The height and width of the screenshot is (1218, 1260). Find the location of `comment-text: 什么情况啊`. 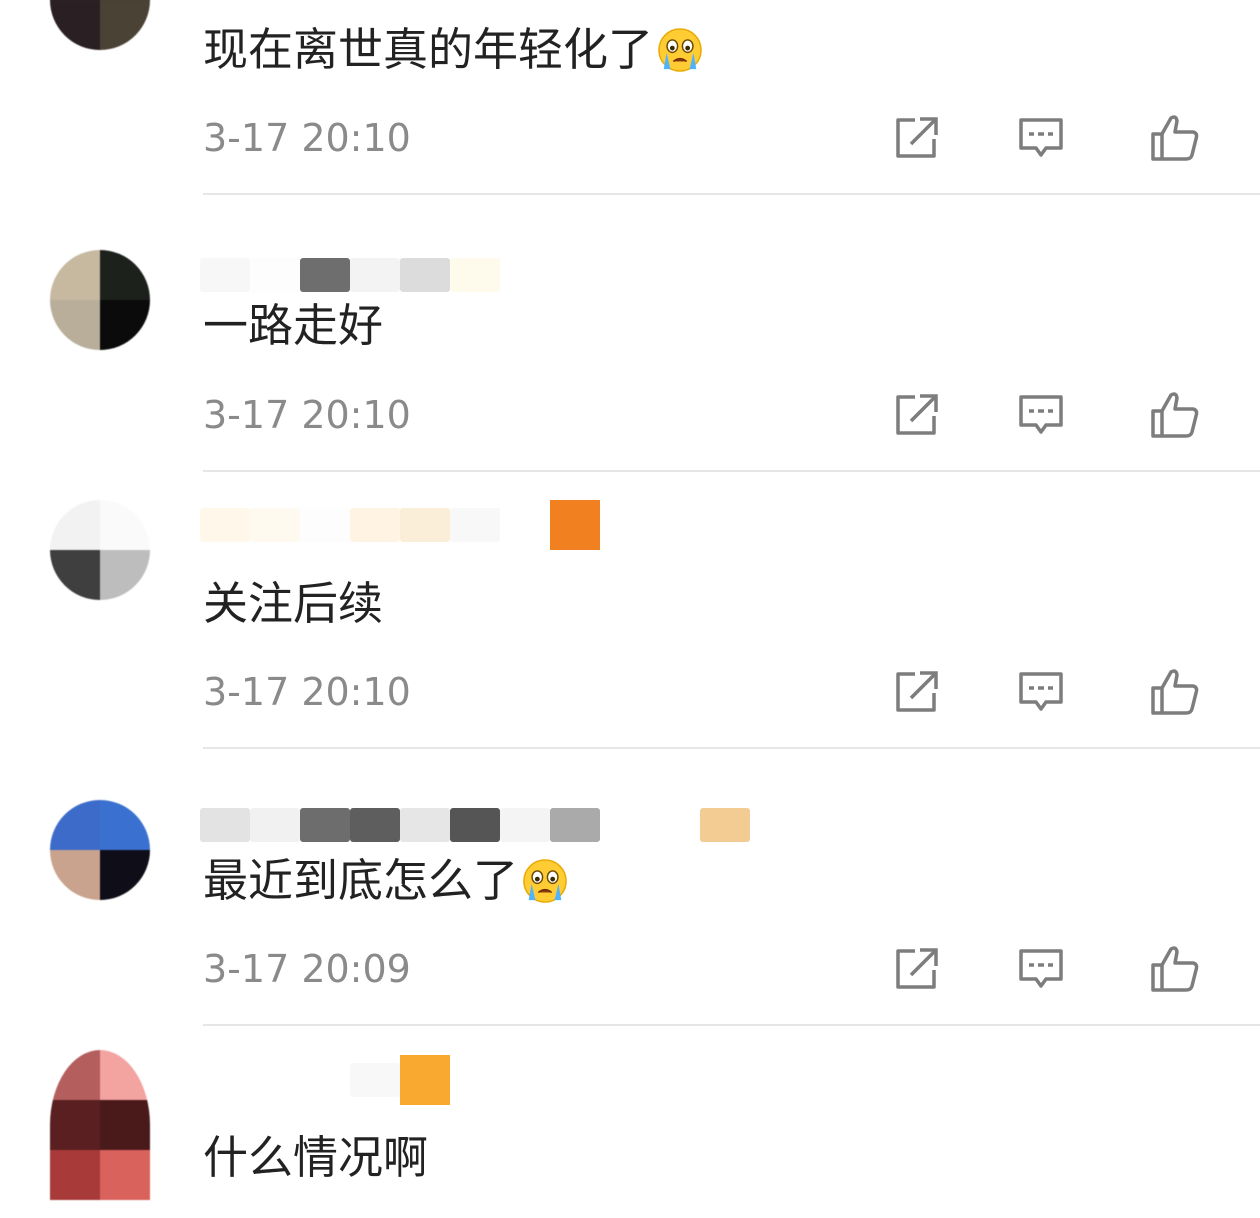

comment-text: 什么情况啊 is located at coordinates (316, 1157).